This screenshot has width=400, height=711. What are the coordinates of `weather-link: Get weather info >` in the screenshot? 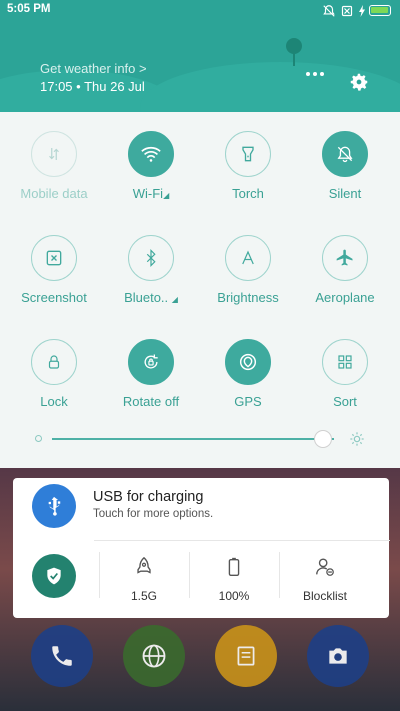 It's located at (93, 68).